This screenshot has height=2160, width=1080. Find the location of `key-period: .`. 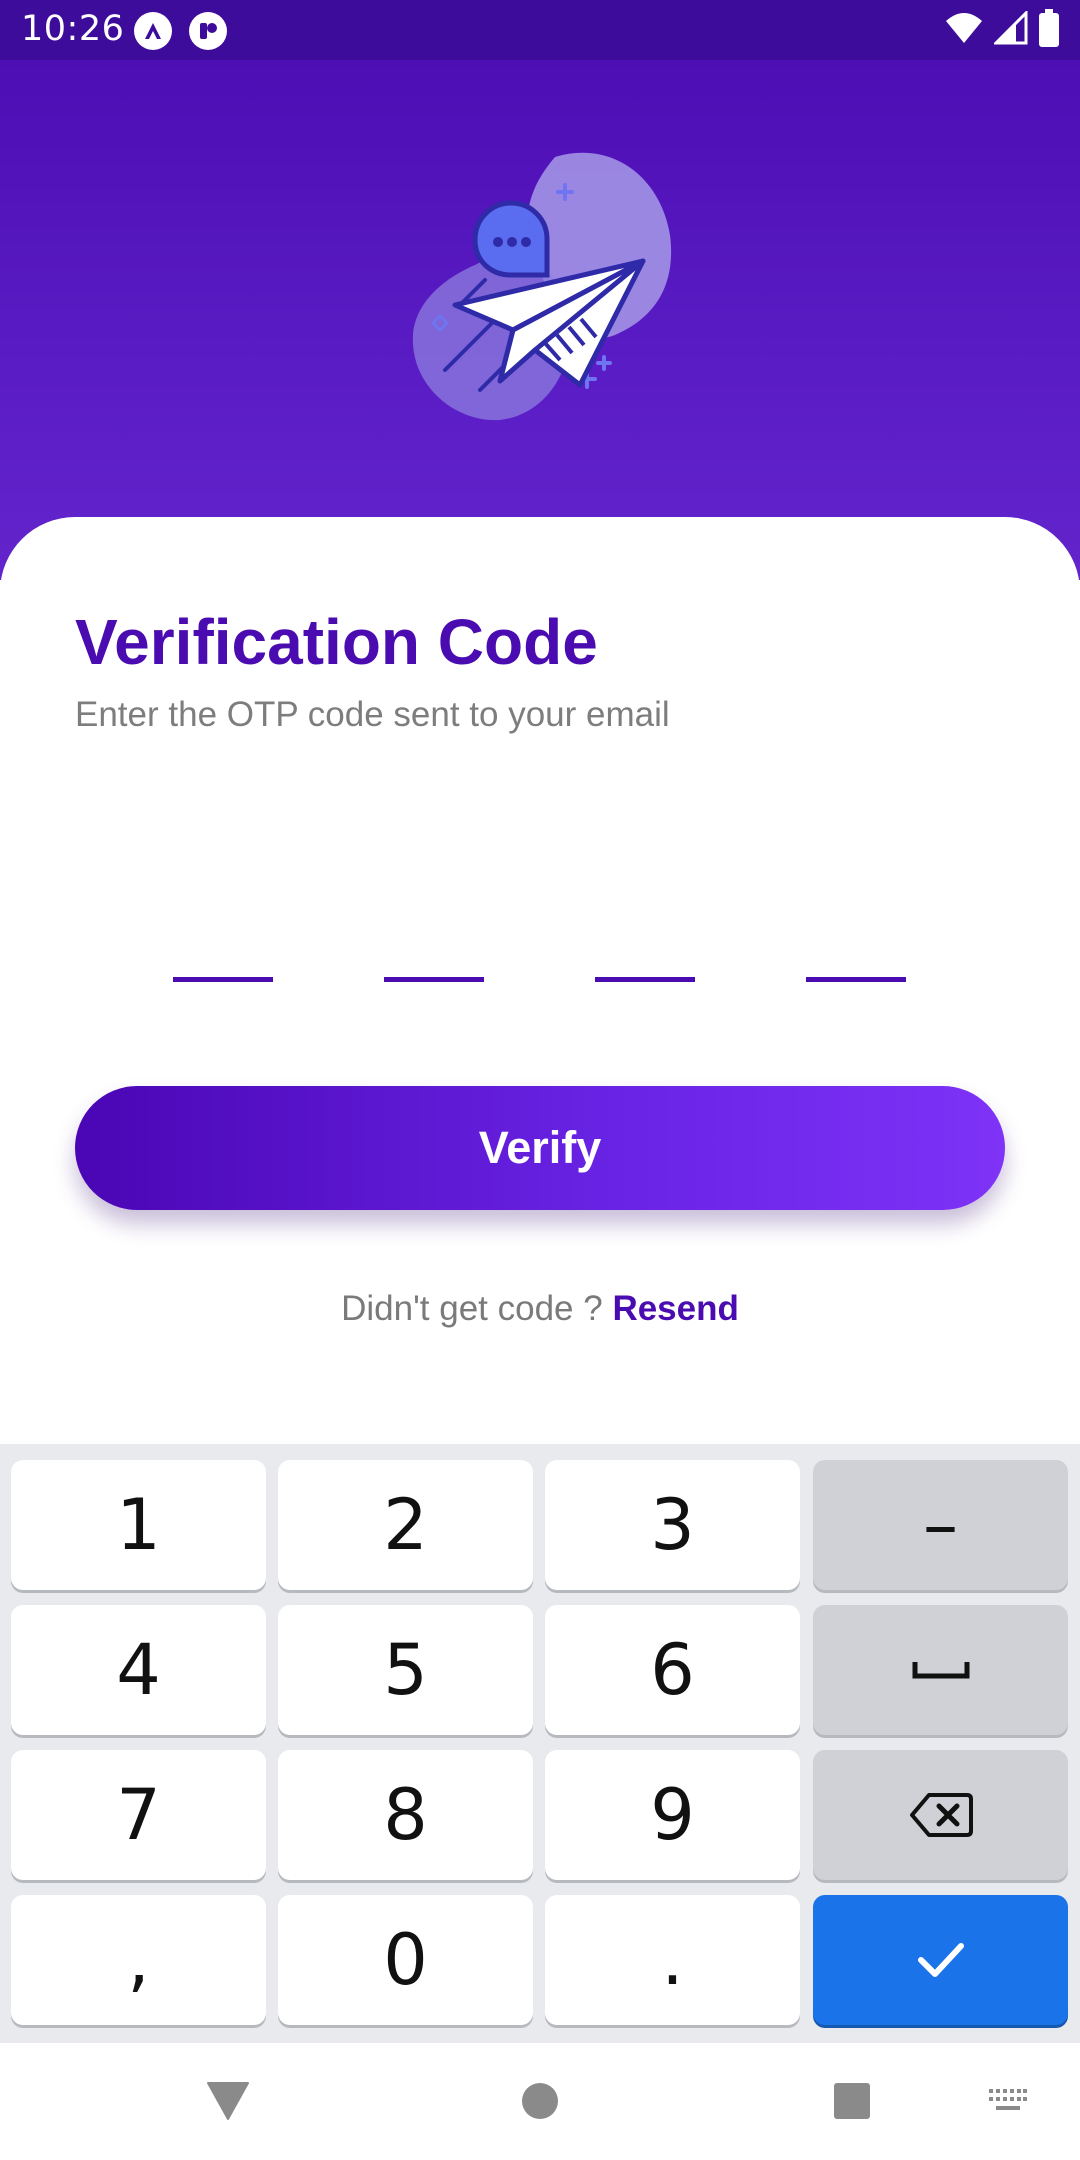

key-period: . is located at coordinates (672, 1960).